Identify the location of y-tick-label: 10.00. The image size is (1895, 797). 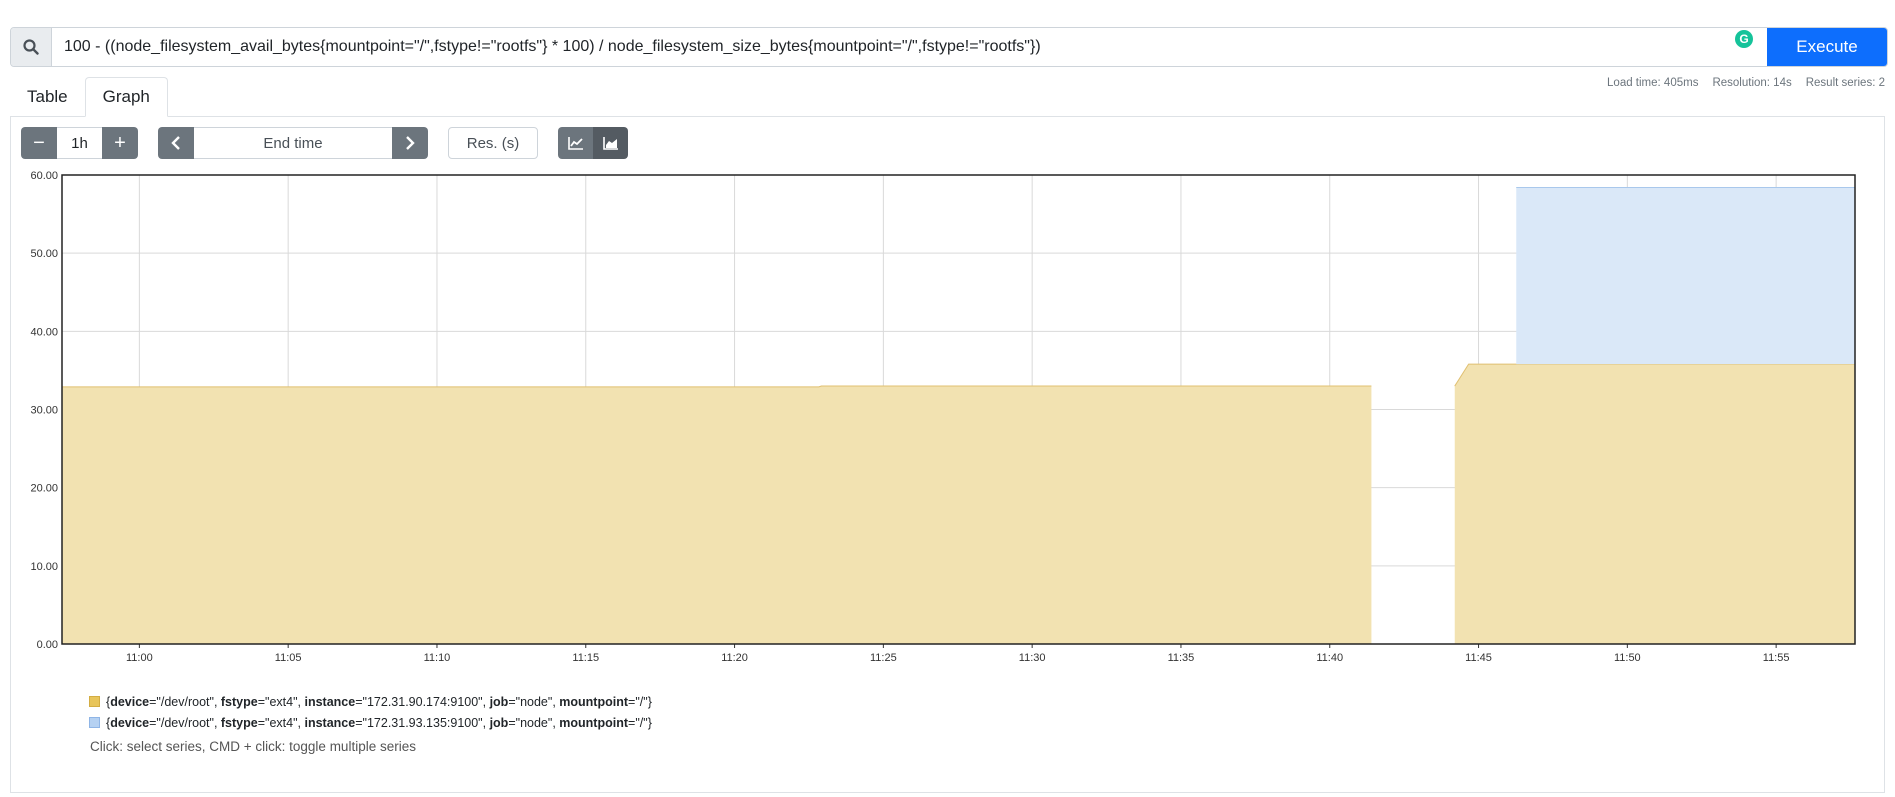
(44, 567).